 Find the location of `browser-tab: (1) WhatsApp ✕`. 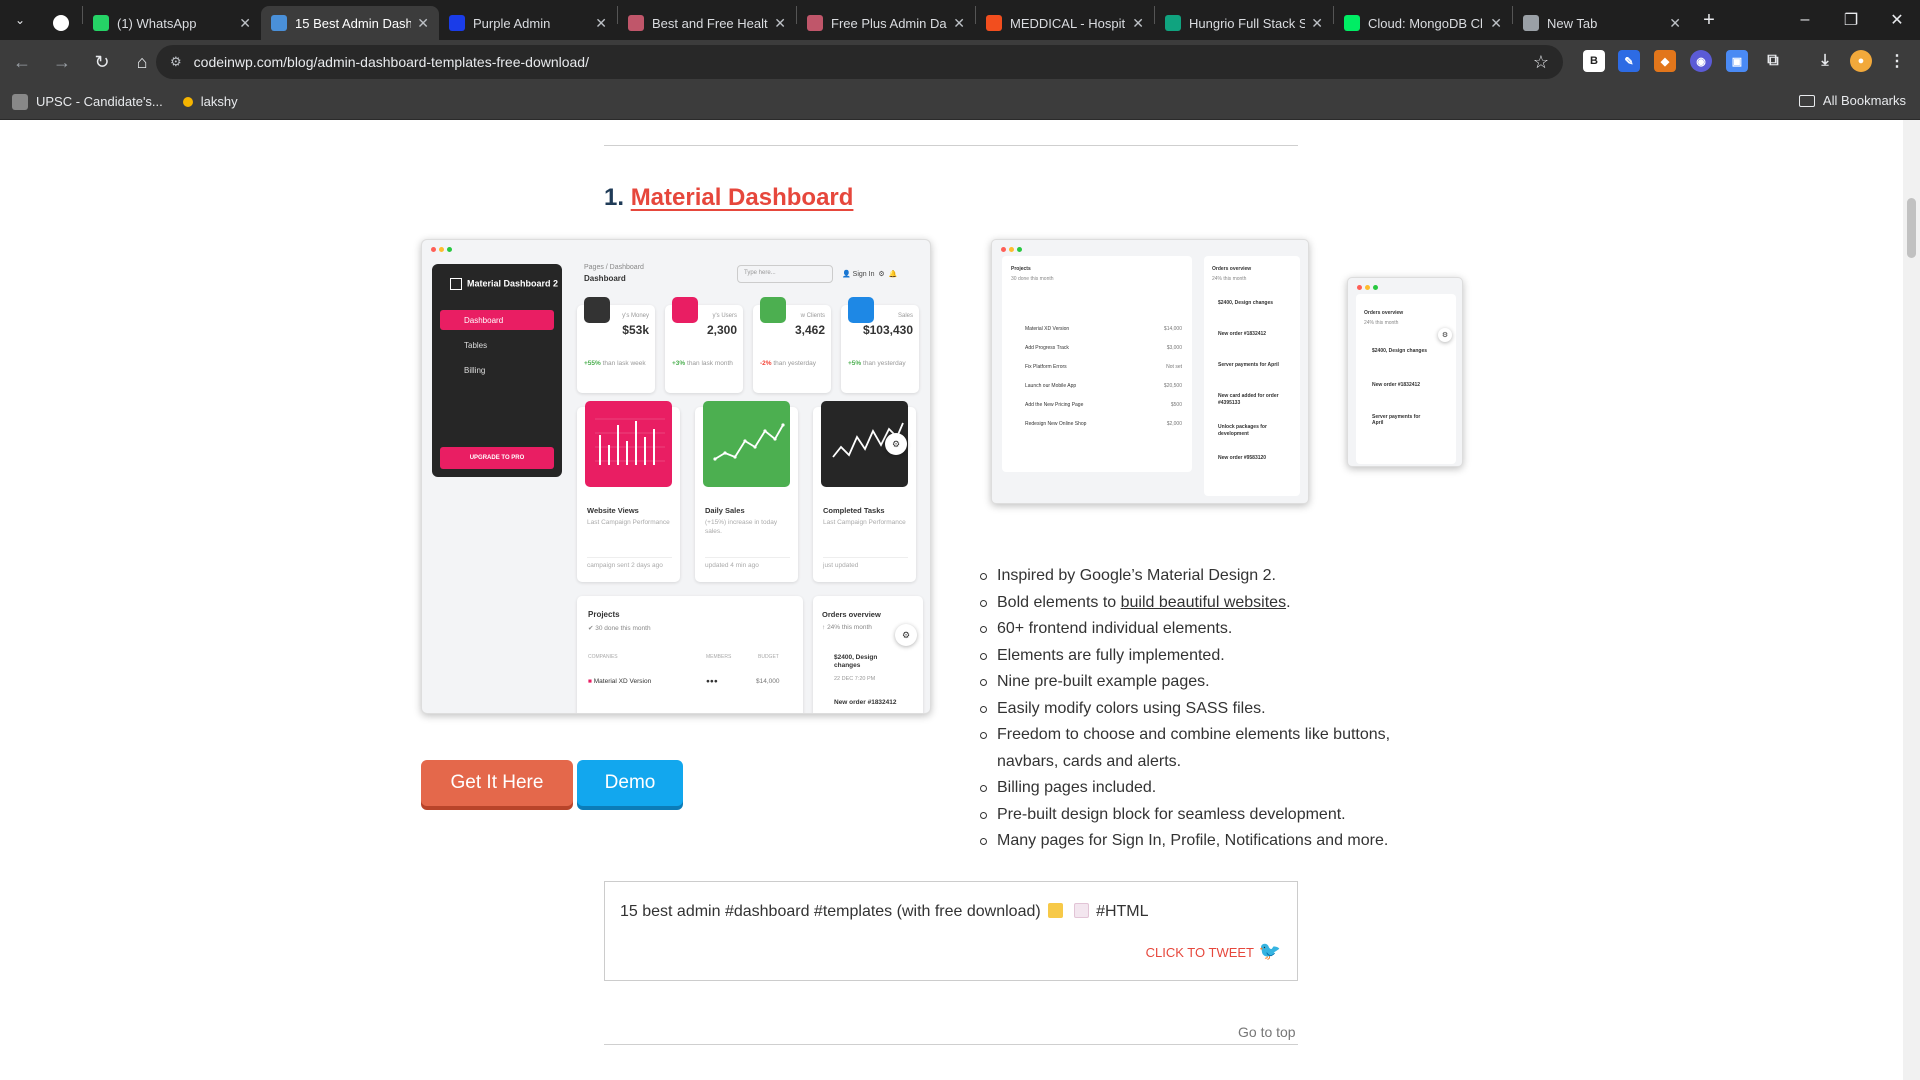

browser-tab: (1) WhatsApp ✕ is located at coordinates (172, 23).